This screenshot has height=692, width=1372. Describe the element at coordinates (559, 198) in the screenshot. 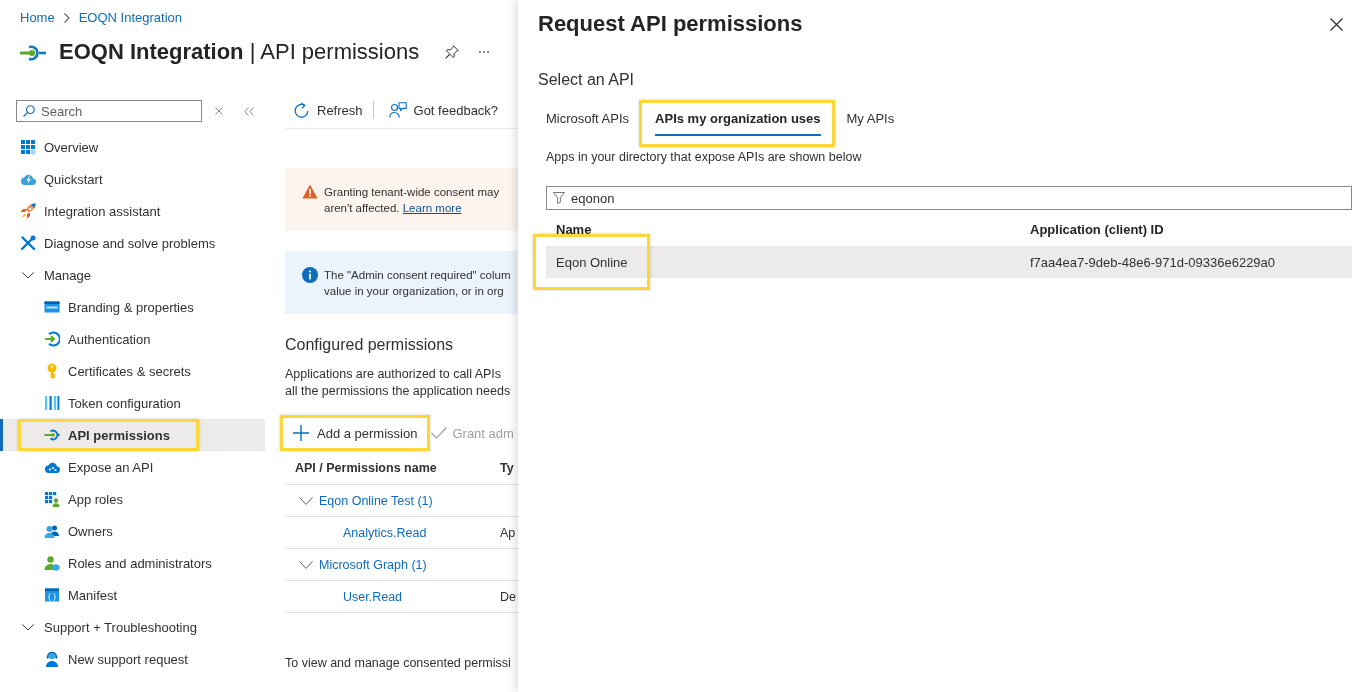

I see `filter-icon` at that location.